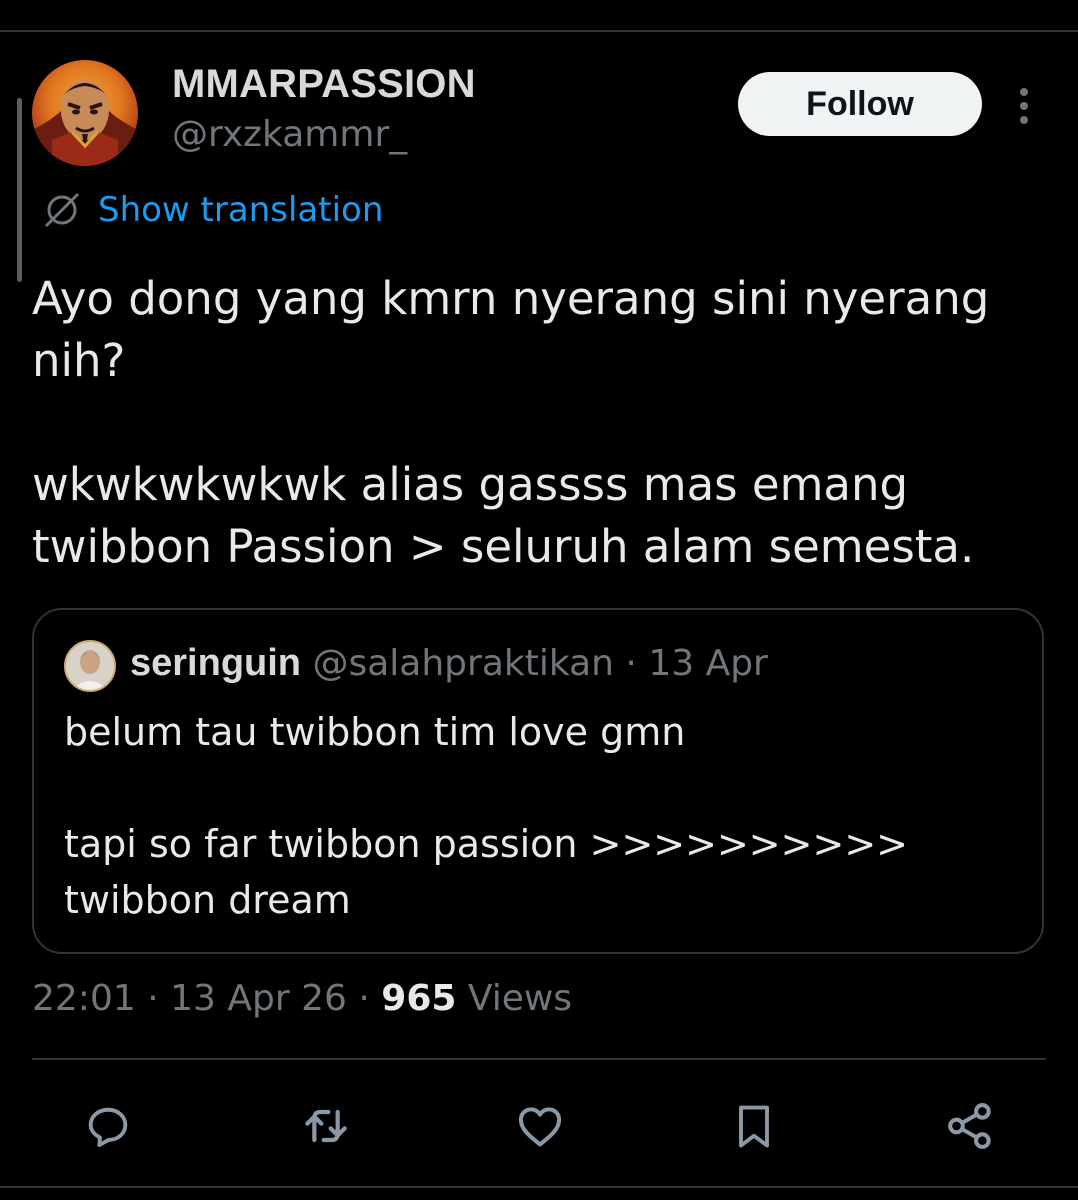 Image resolution: width=1078 pixels, height=1200 pixels. I want to click on quote-author-avatar, so click(90, 666).